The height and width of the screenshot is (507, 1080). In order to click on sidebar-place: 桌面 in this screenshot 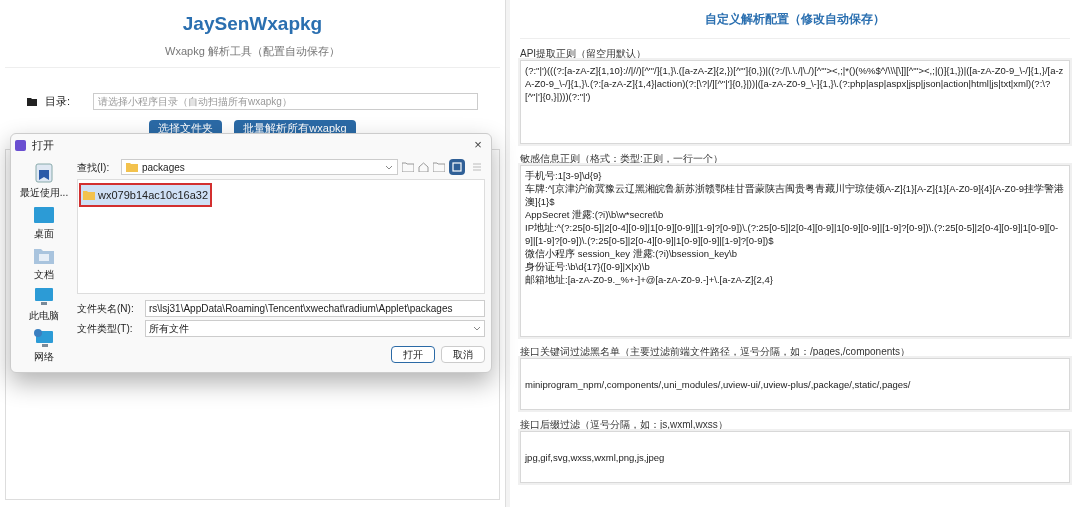, I will do `click(44, 233)`.